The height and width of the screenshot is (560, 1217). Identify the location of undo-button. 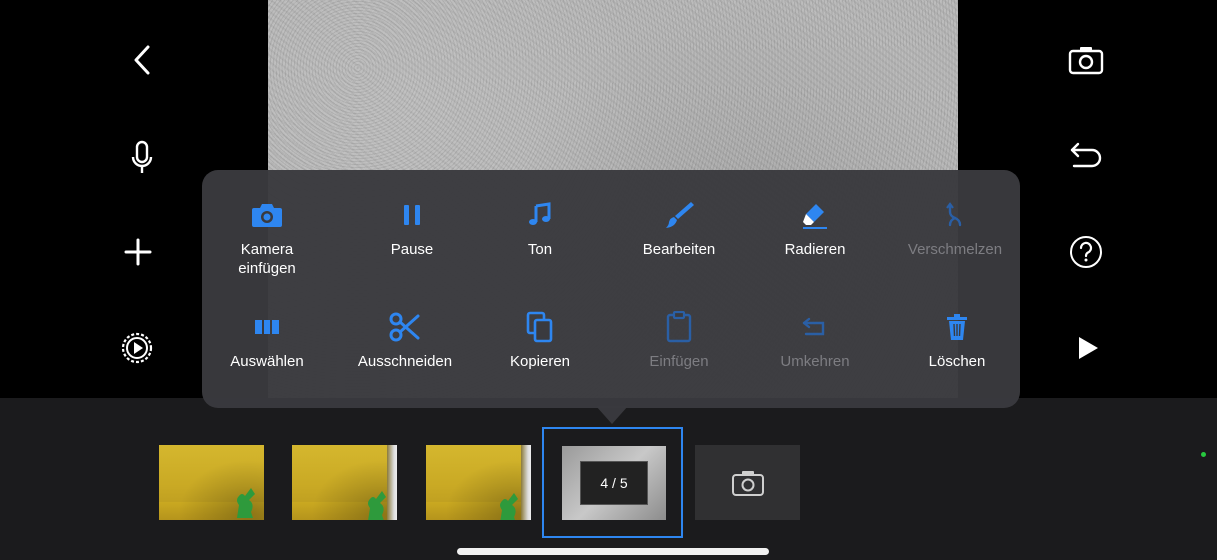
(1086, 155).